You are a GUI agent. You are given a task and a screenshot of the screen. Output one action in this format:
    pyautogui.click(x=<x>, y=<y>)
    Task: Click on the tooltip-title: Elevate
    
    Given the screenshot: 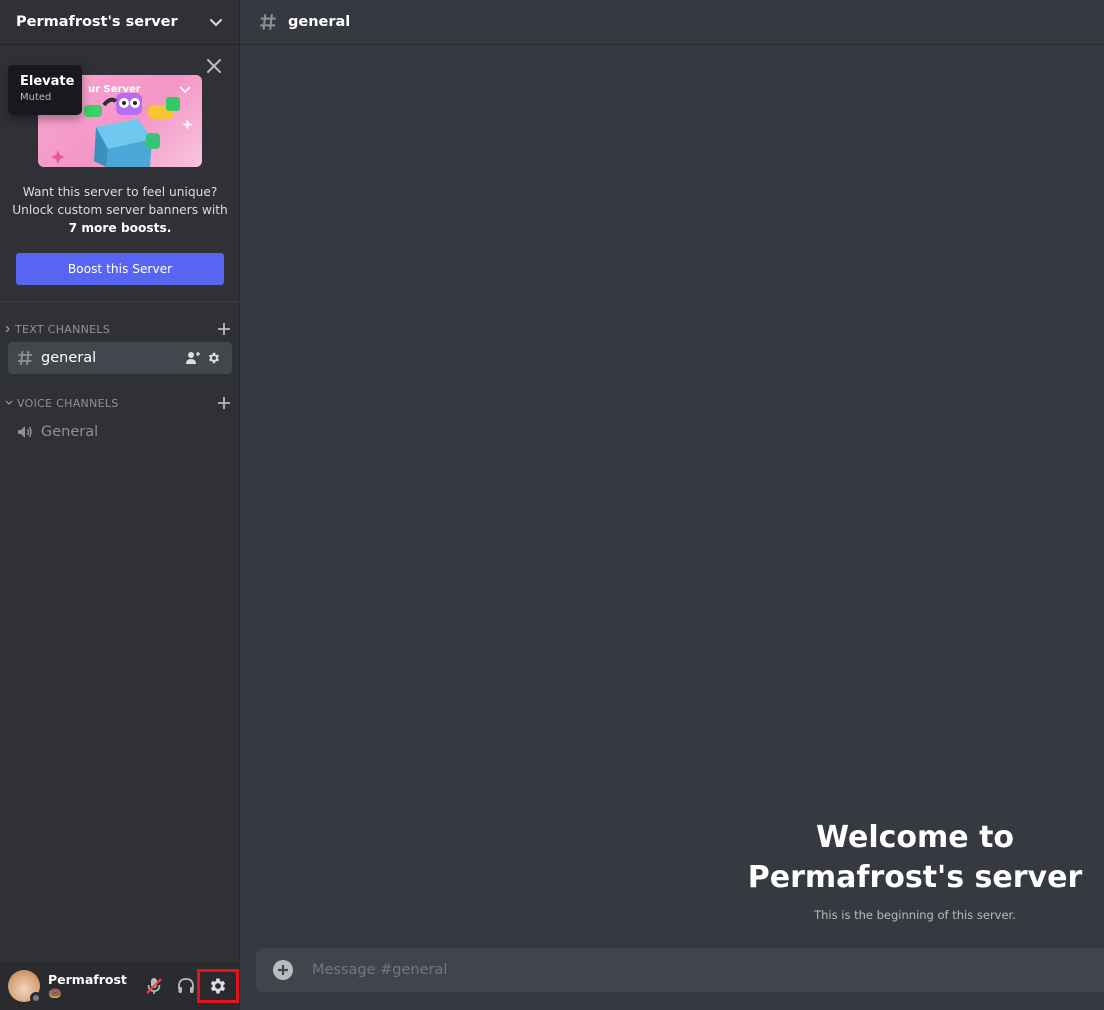 What is the action you would take?
    pyautogui.click(x=47, y=81)
    